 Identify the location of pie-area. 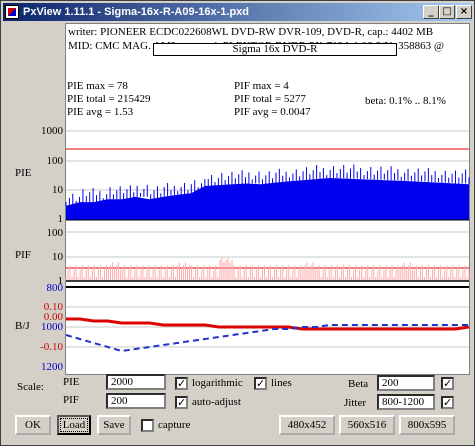
(267, 199).